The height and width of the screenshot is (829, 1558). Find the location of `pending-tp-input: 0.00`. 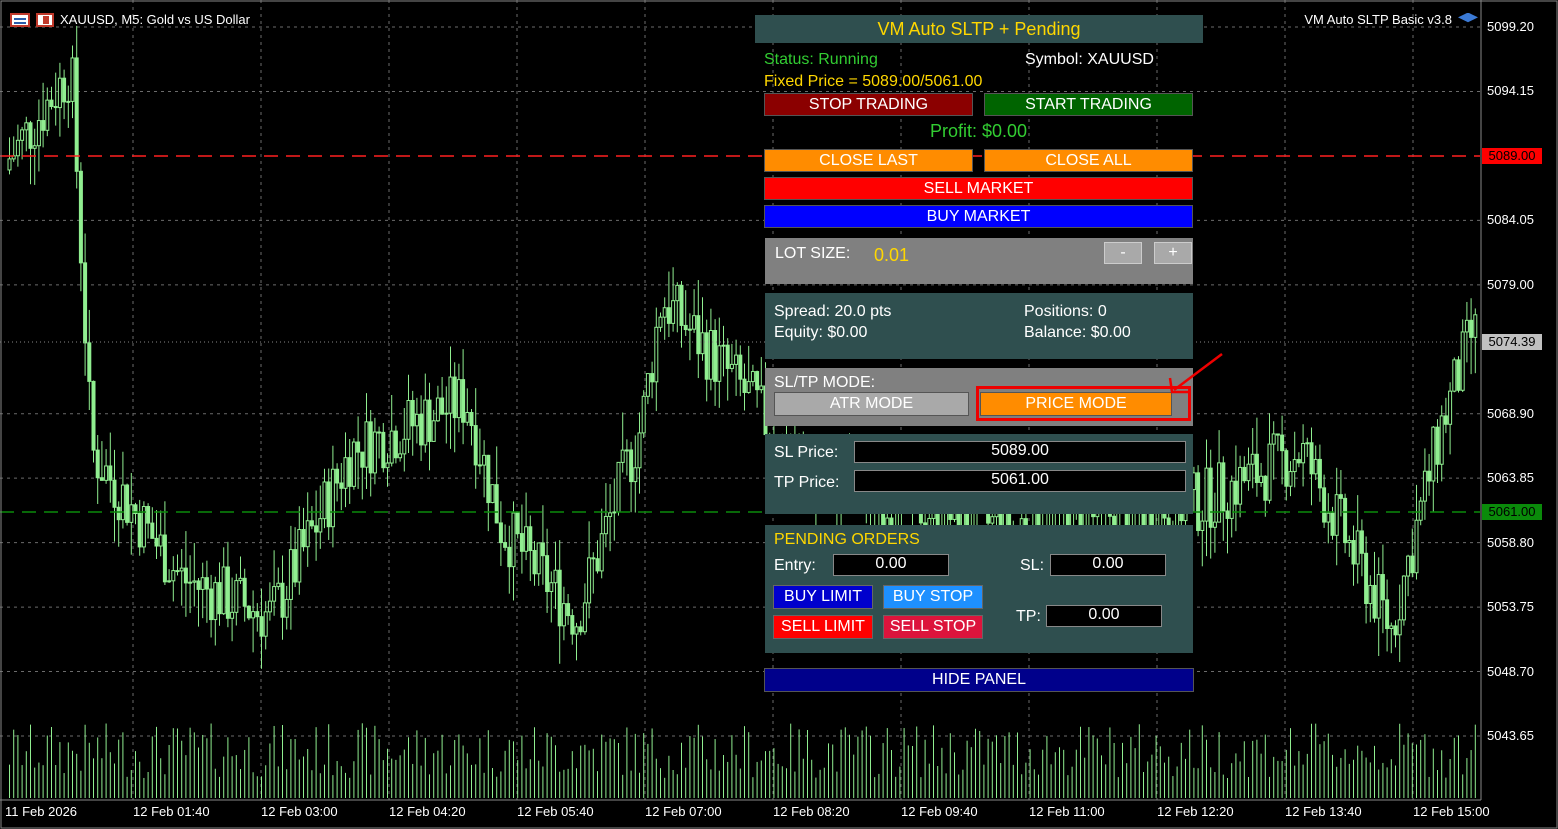

pending-tp-input: 0.00 is located at coordinates (1104, 616).